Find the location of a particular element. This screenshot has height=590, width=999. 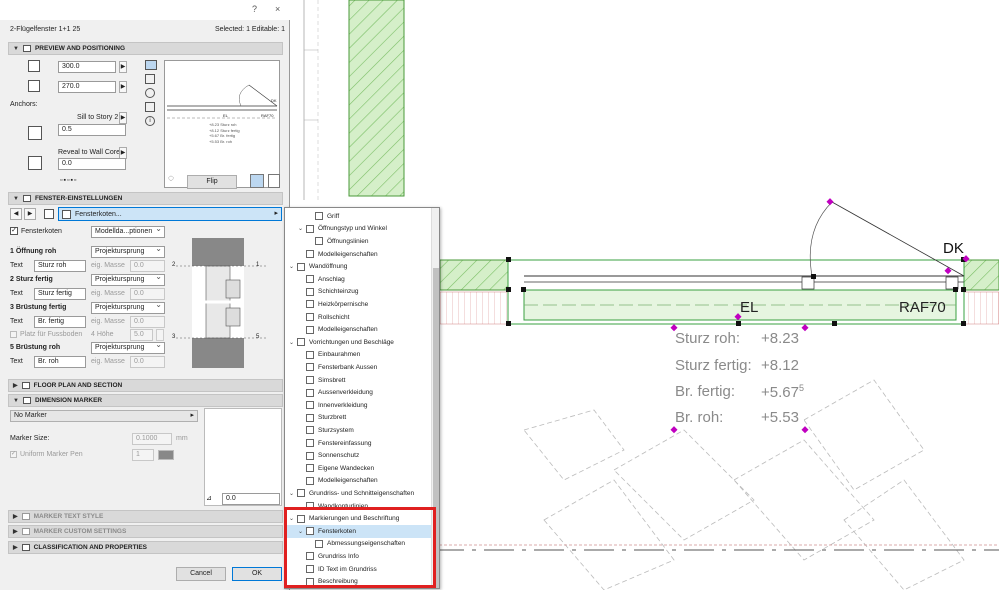

row1-title: 1 Öffnung roh is located at coordinates (33, 251).